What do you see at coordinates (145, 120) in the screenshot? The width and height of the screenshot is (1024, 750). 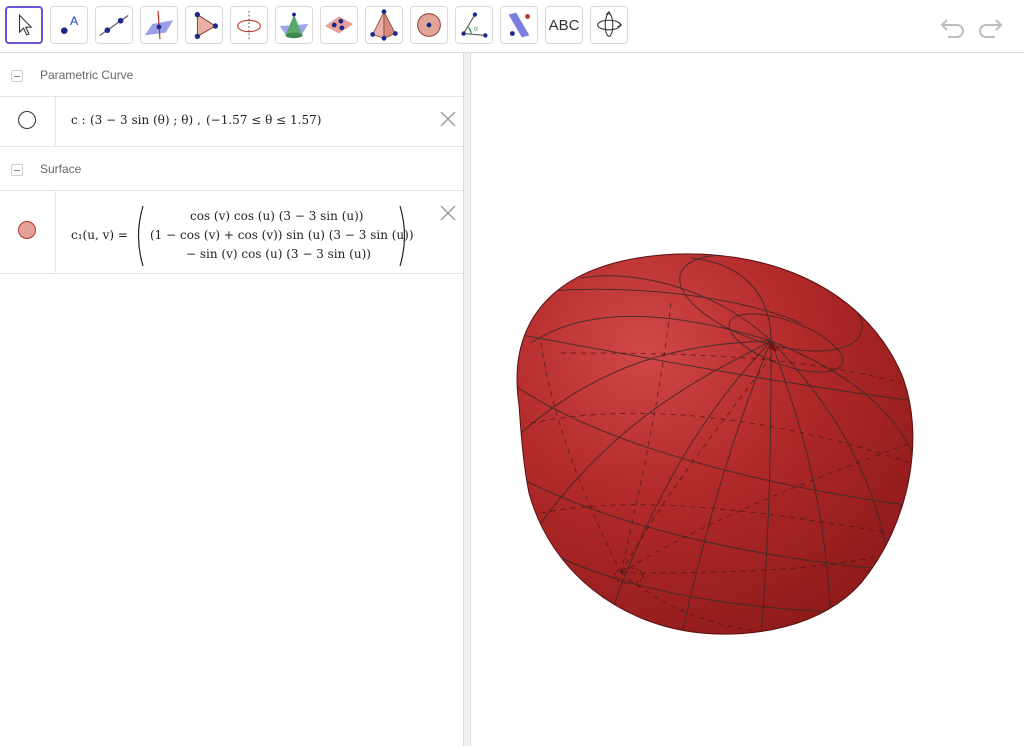 I see `curve-expression: (3 − 3 sin (θ) ; θ) ,` at bounding box center [145, 120].